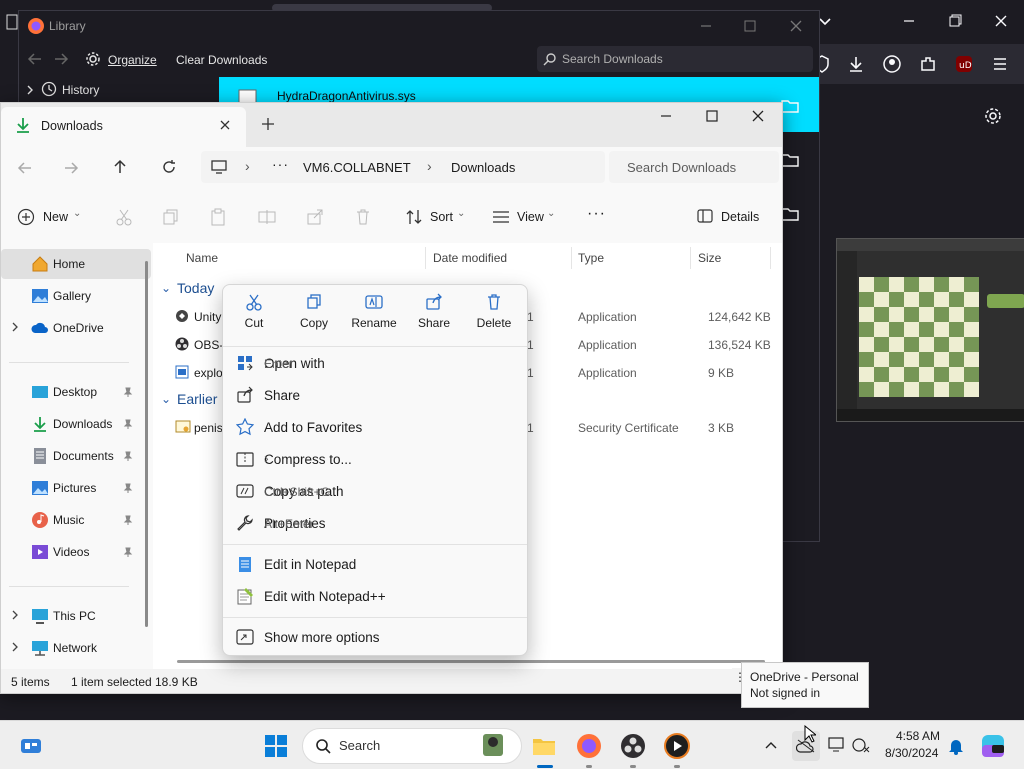 This screenshot has width=1024, height=769. I want to click on back-arrow-icon, so click(25, 168).